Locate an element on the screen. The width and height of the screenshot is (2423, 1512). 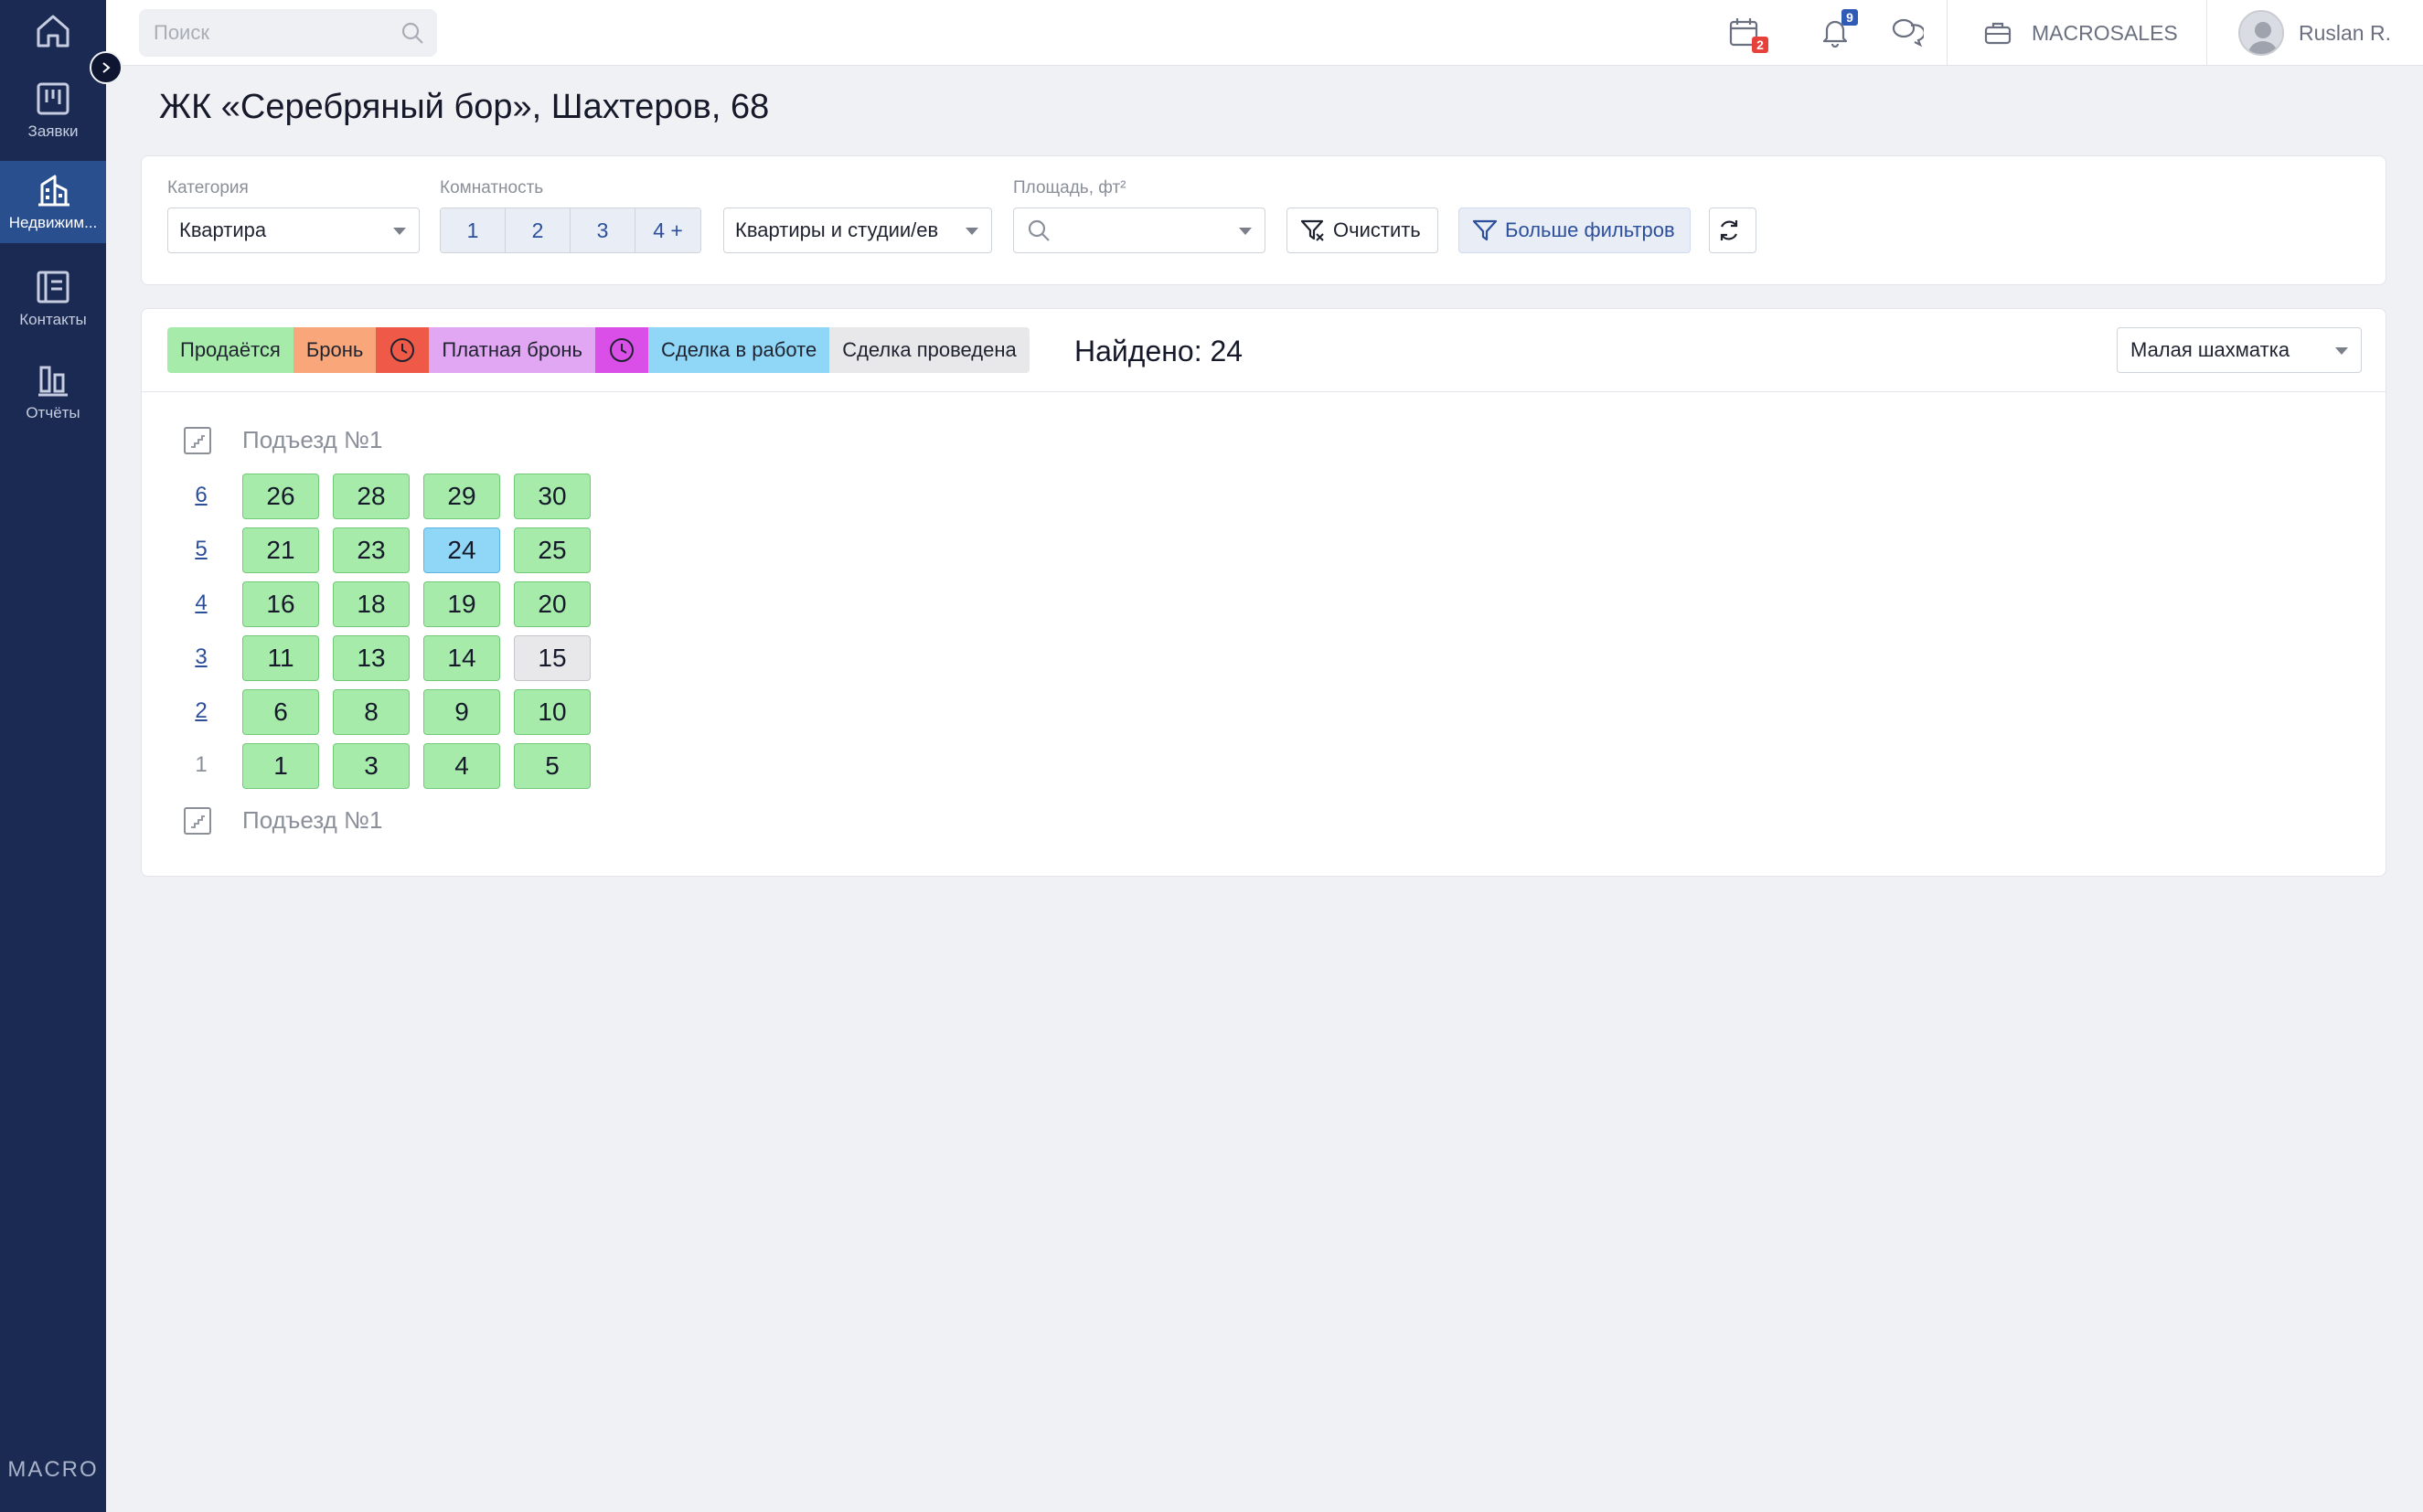
floor-number: 1 is located at coordinates (201, 764).